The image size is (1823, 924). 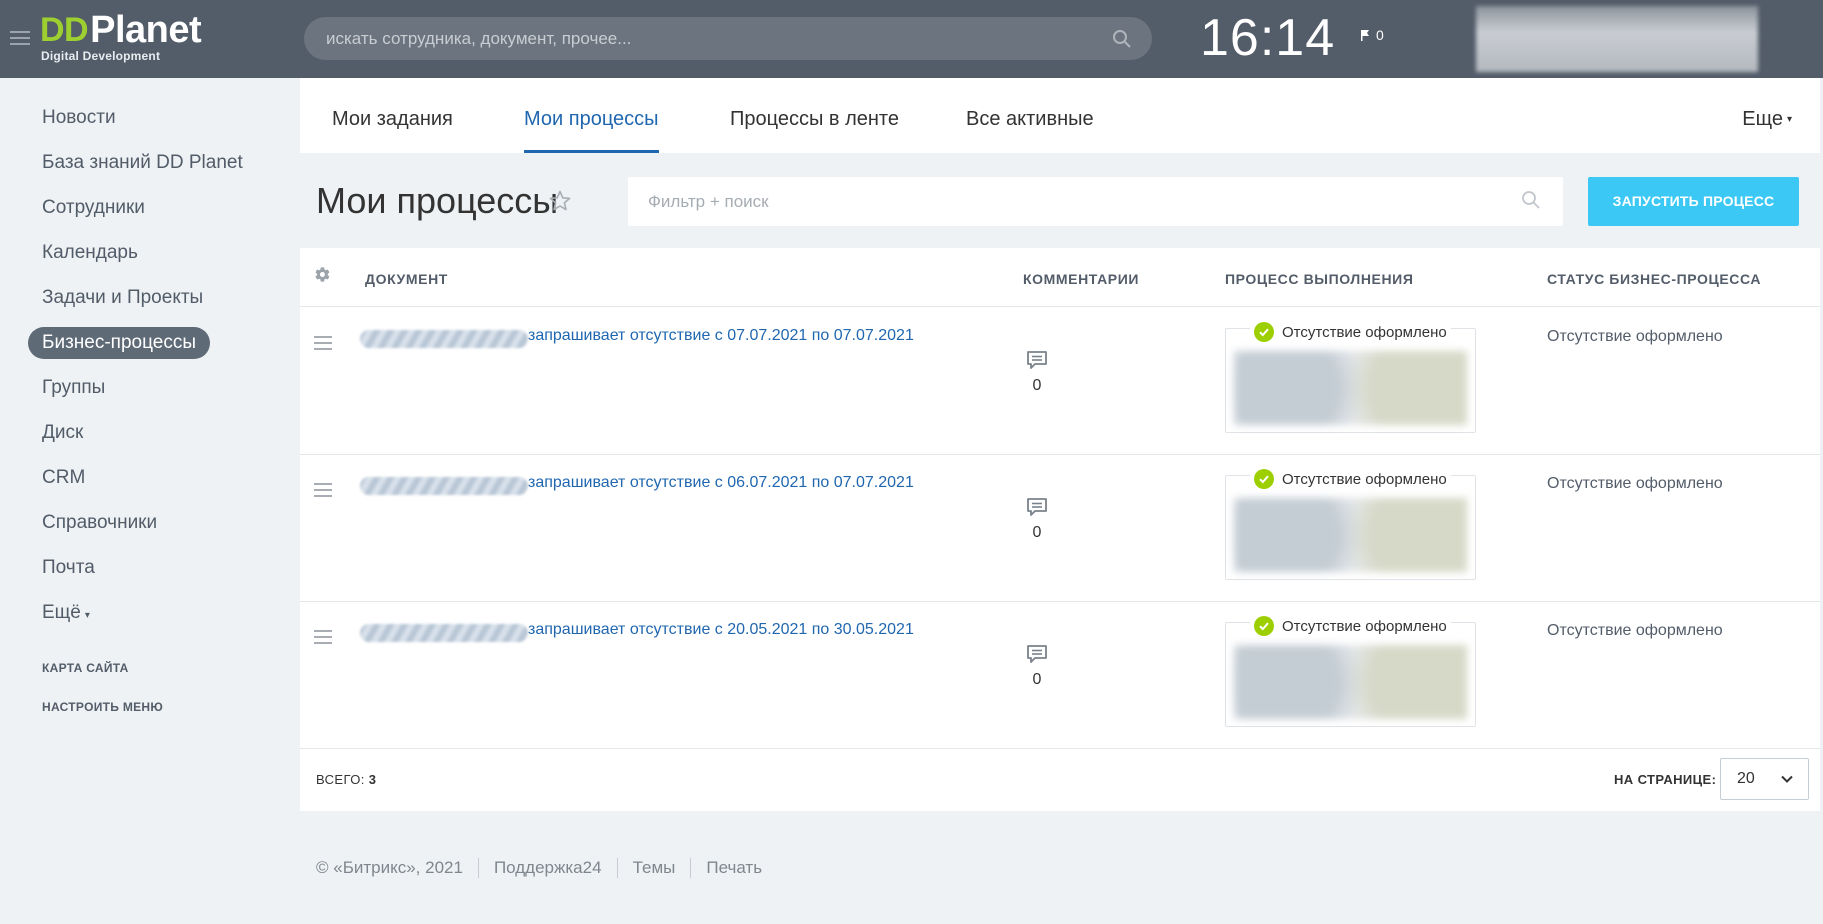 What do you see at coordinates (1380, 35) in the screenshot?
I see `flag-count: 0` at bounding box center [1380, 35].